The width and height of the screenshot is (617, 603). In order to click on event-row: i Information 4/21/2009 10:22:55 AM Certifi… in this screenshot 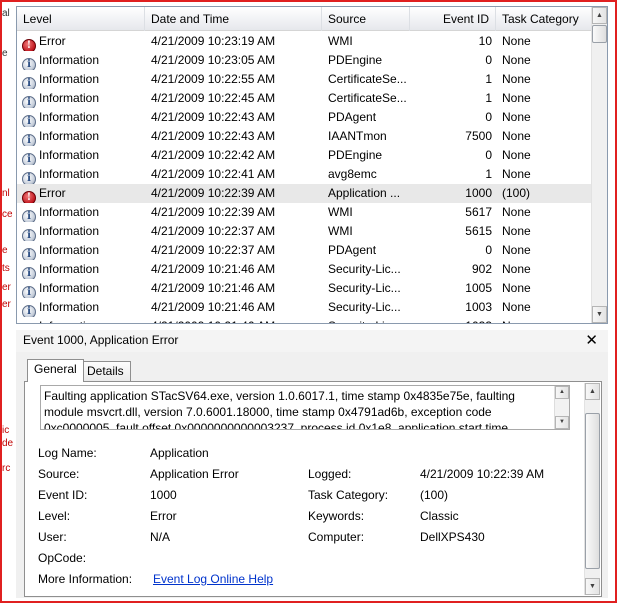, I will do `click(304, 79)`.